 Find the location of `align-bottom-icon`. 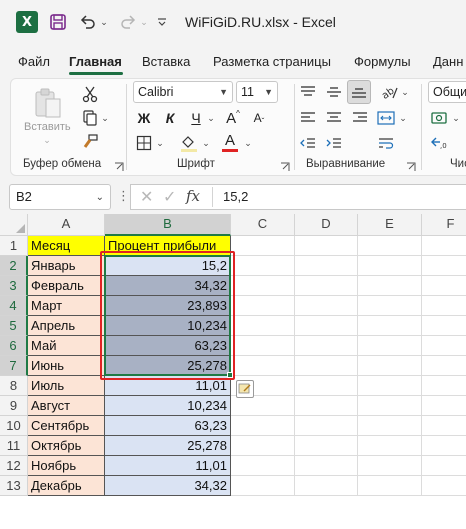

align-bottom-icon is located at coordinates (359, 92).